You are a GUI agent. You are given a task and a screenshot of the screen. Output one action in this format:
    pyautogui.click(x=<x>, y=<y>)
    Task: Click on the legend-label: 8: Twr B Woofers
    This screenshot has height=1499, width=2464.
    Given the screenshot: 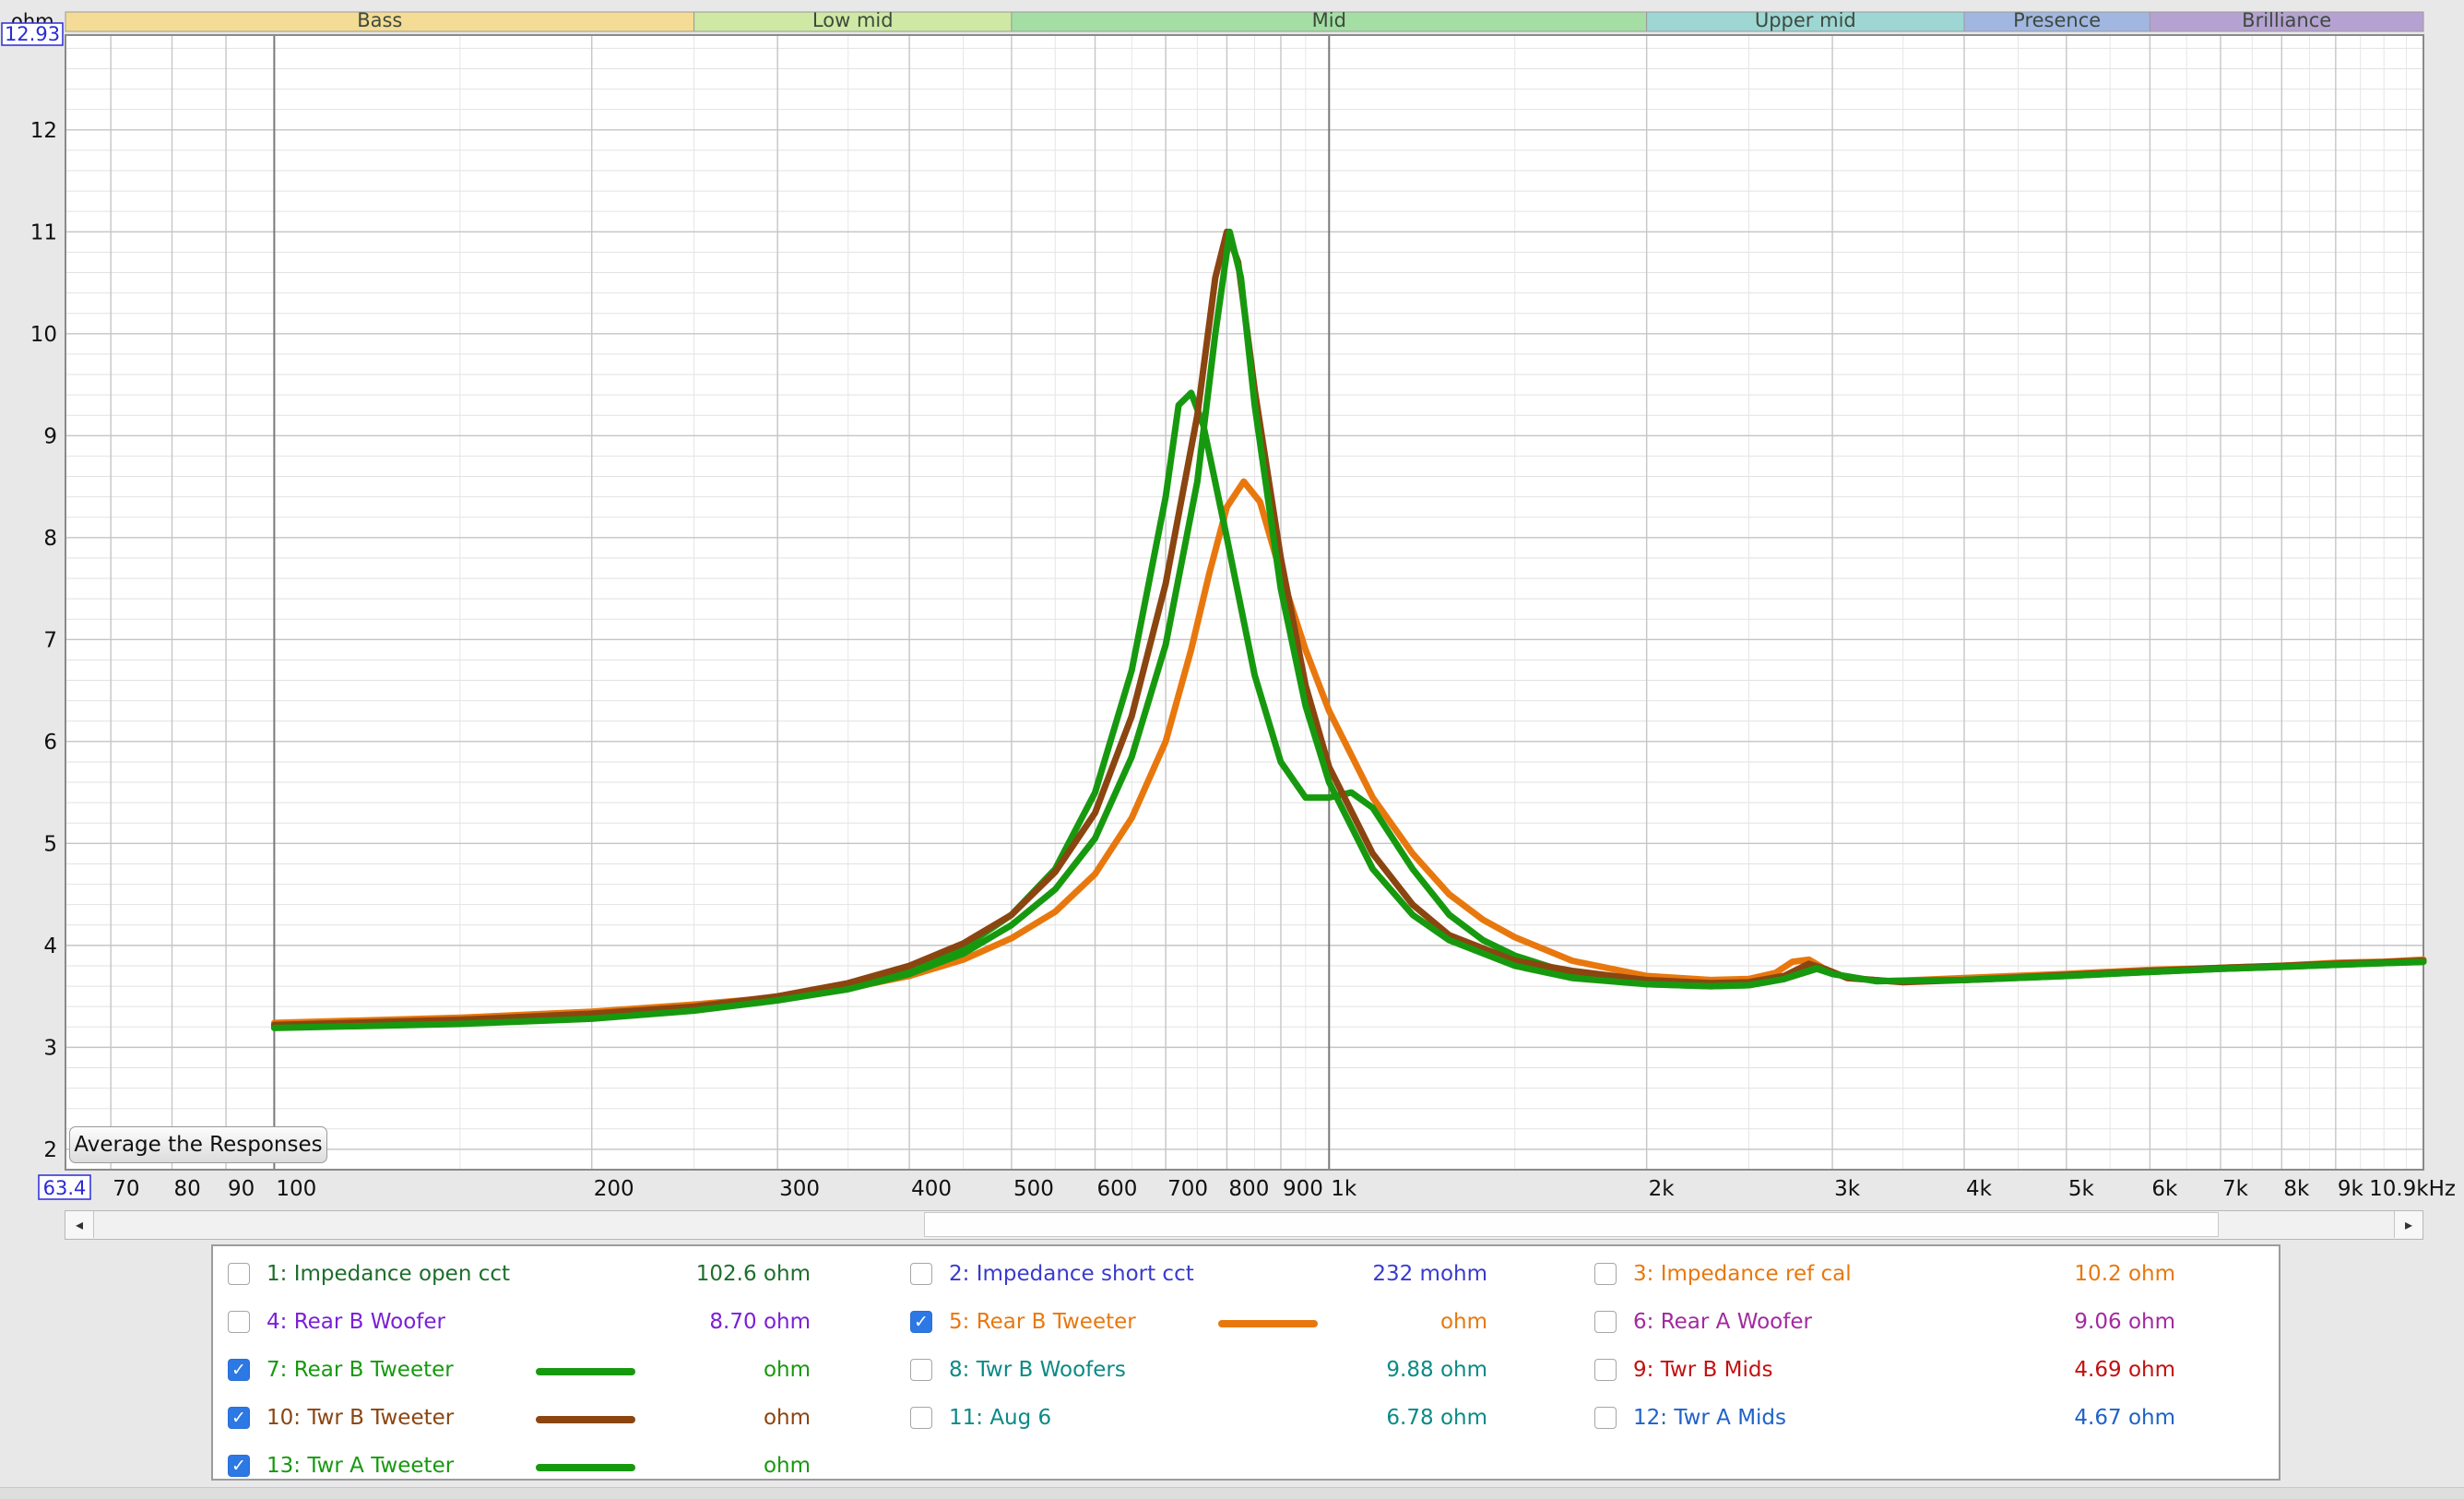 What is the action you would take?
    pyautogui.click(x=1038, y=1370)
    